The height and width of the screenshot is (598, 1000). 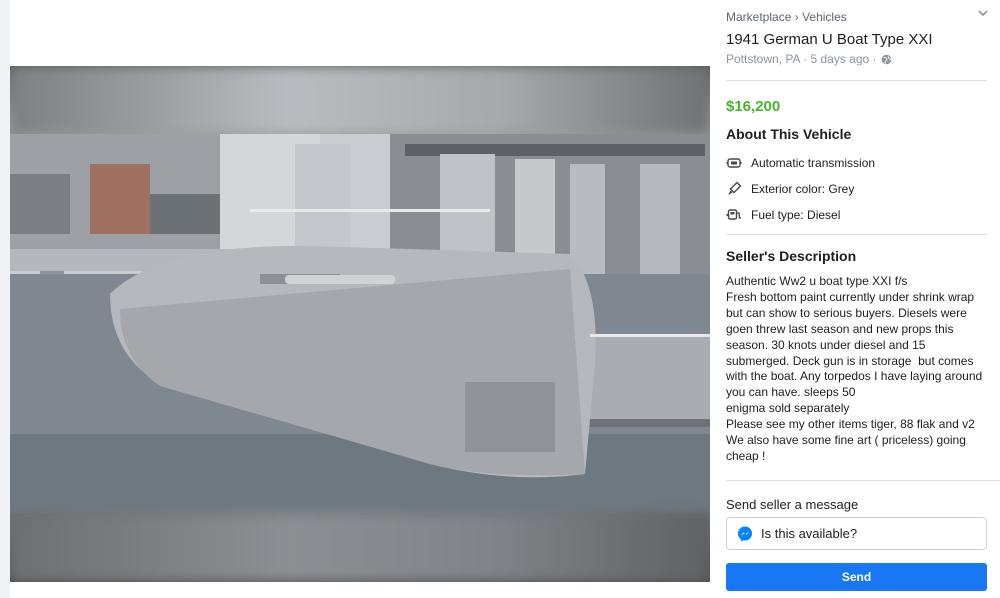 I want to click on description-line: cheap !, so click(x=746, y=455).